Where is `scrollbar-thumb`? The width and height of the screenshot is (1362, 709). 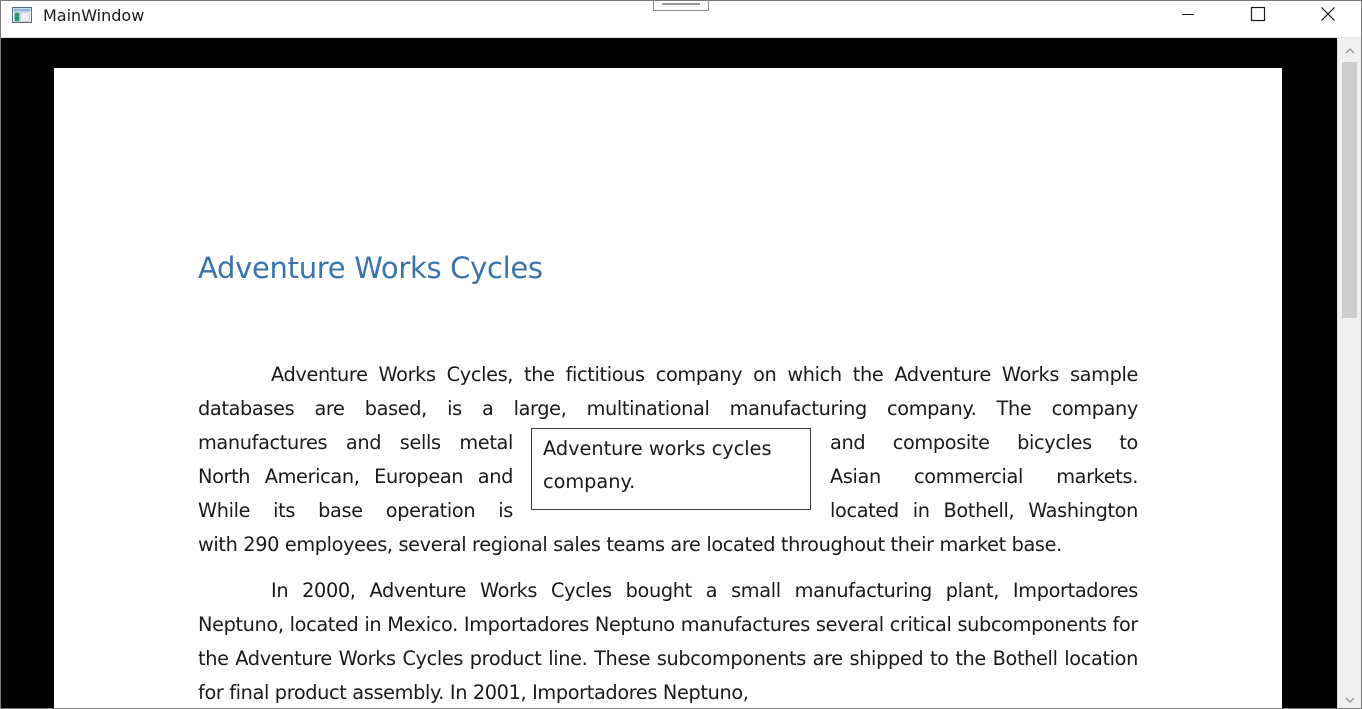
scrollbar-thumb is located at coordinates (1349, 190).